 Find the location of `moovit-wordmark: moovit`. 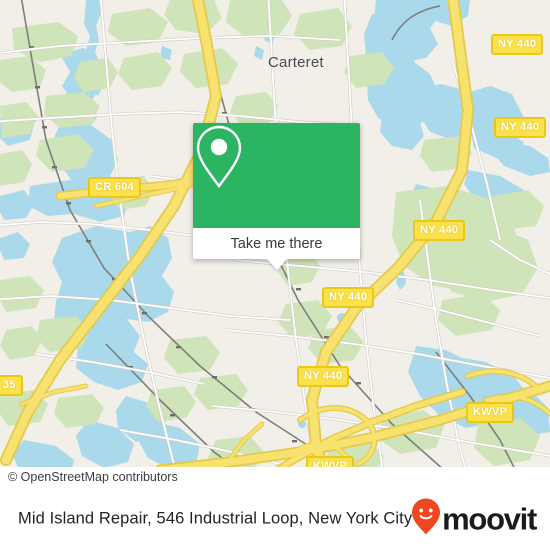

moovit-wordmark: moovit is located at coordinates (489, 518).